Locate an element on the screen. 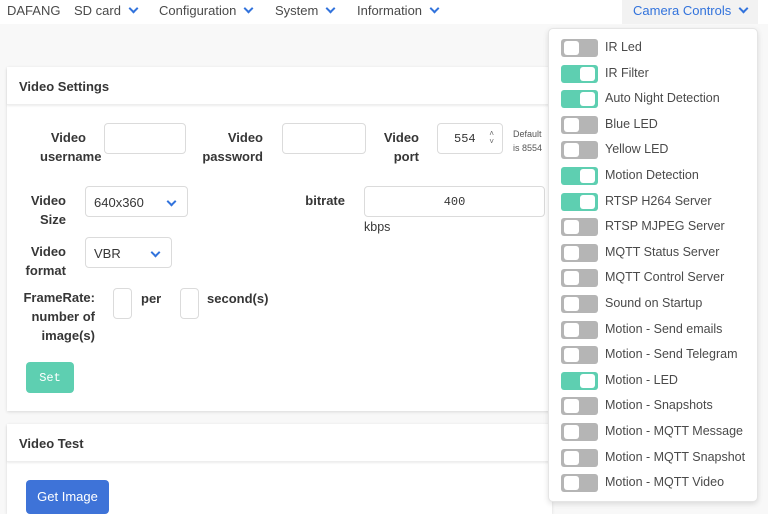 This screenshot has height=514, width=768. toggle-label: Motion - MQTT Video is located at coordinates (665, 482).